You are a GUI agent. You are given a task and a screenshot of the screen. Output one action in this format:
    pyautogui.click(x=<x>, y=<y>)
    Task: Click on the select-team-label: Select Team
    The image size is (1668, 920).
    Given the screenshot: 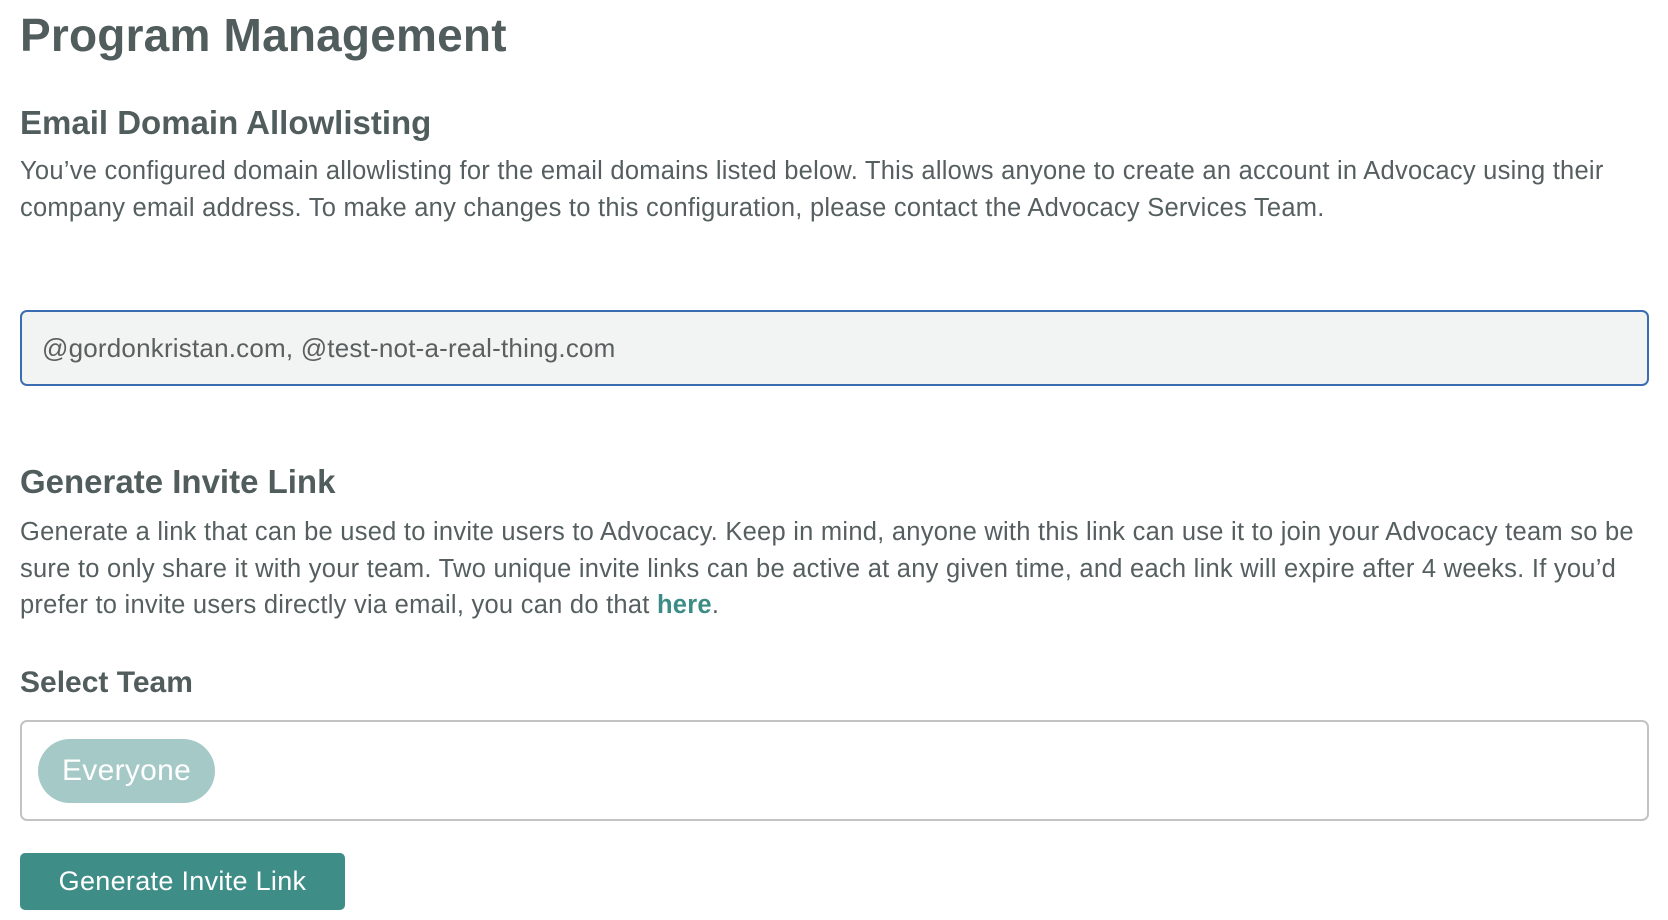 What is the action you would take?
    pyautogui.click(x=106, y=682)
    